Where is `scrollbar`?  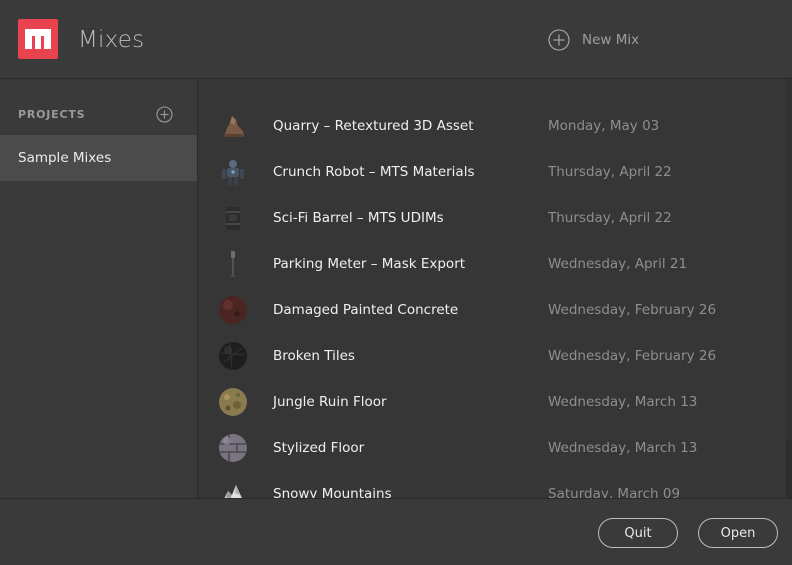 scrollbar is located at coordinates (789, 288).